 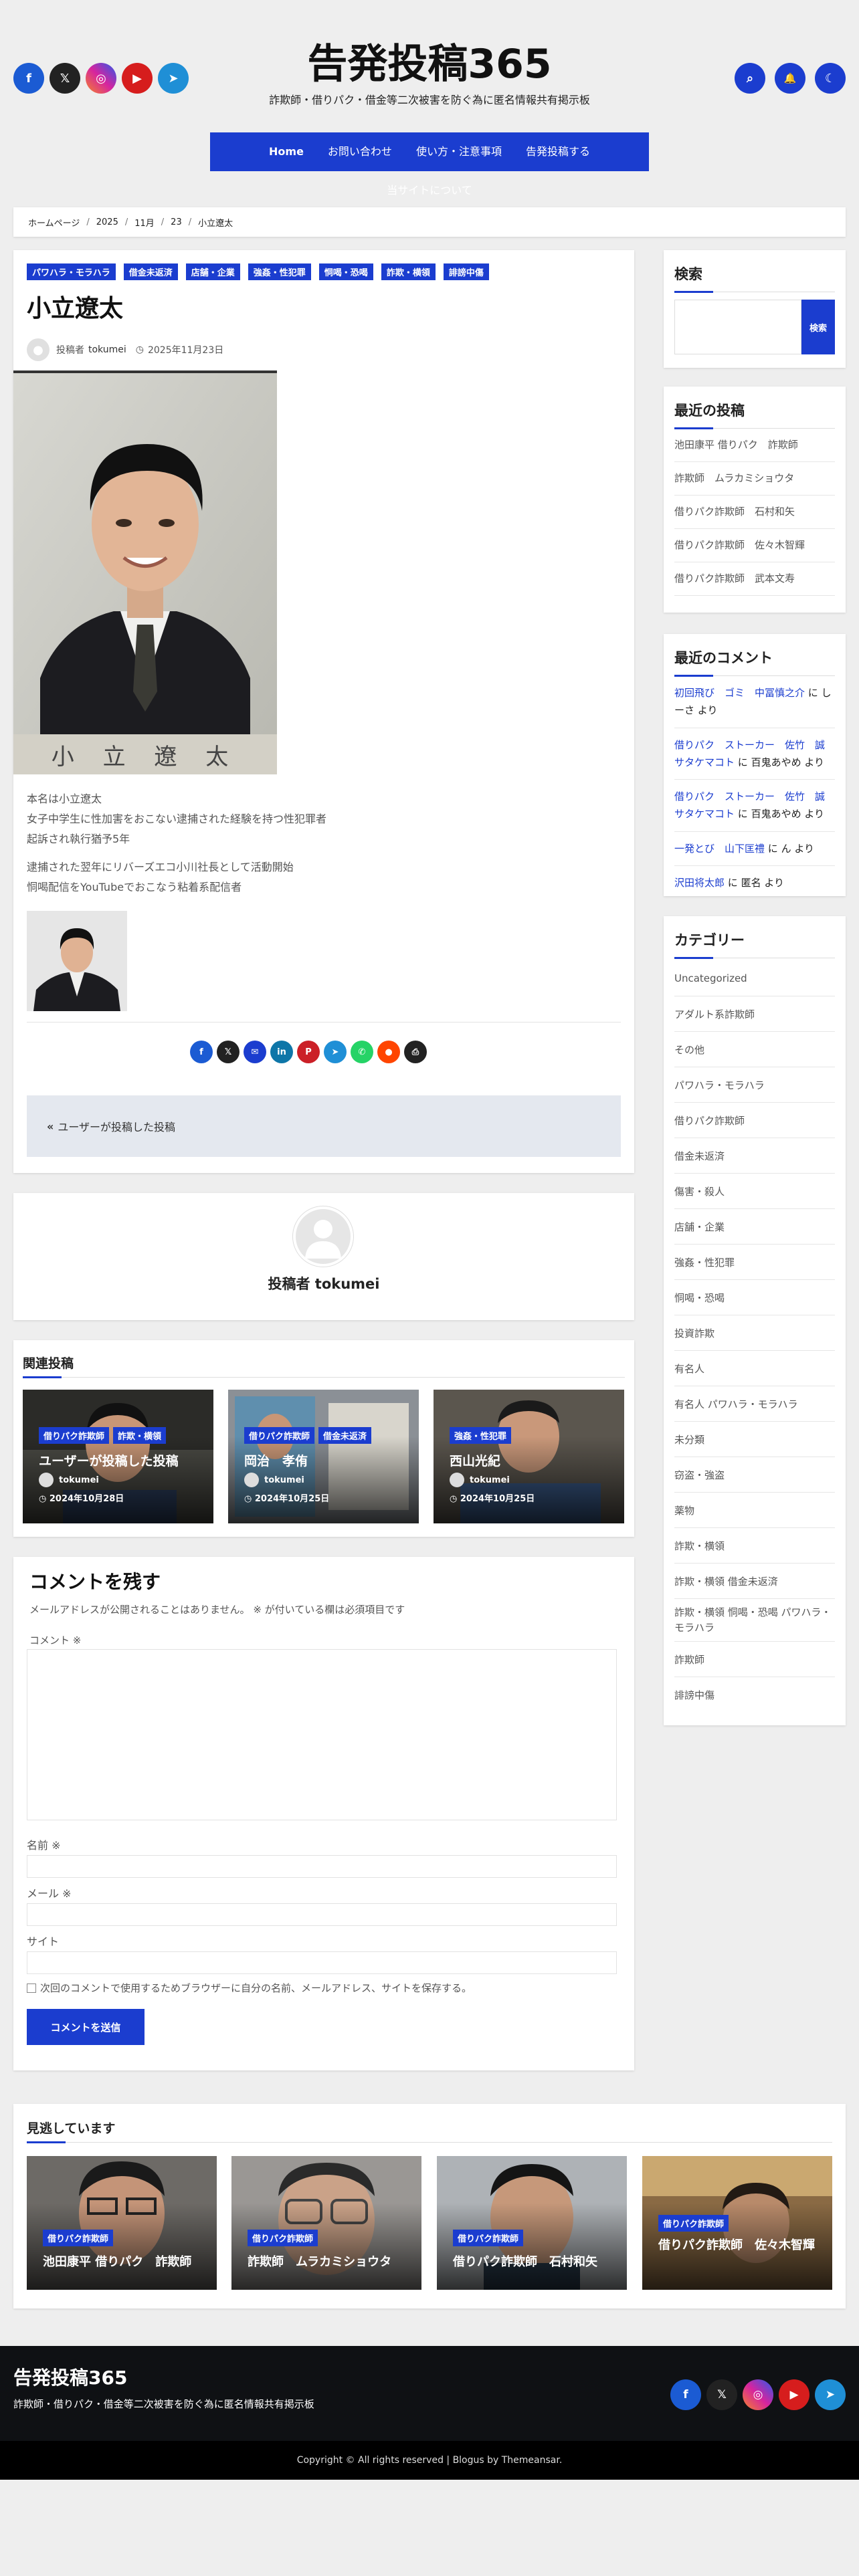 I want to click on category-link: その他, so click(x=755, y=1049).